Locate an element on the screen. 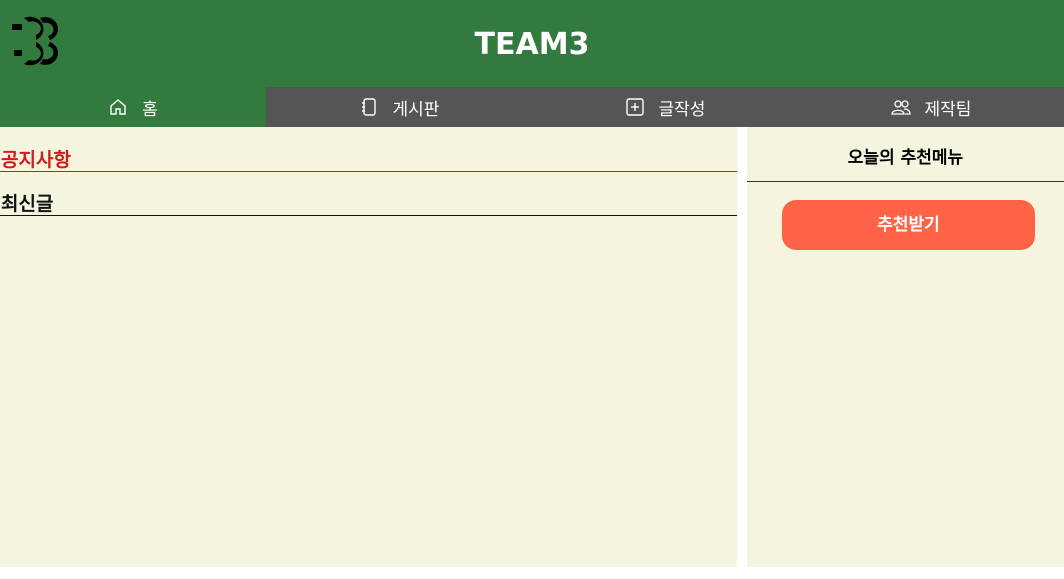  notebook-icon is located at coordinates (369, 107).